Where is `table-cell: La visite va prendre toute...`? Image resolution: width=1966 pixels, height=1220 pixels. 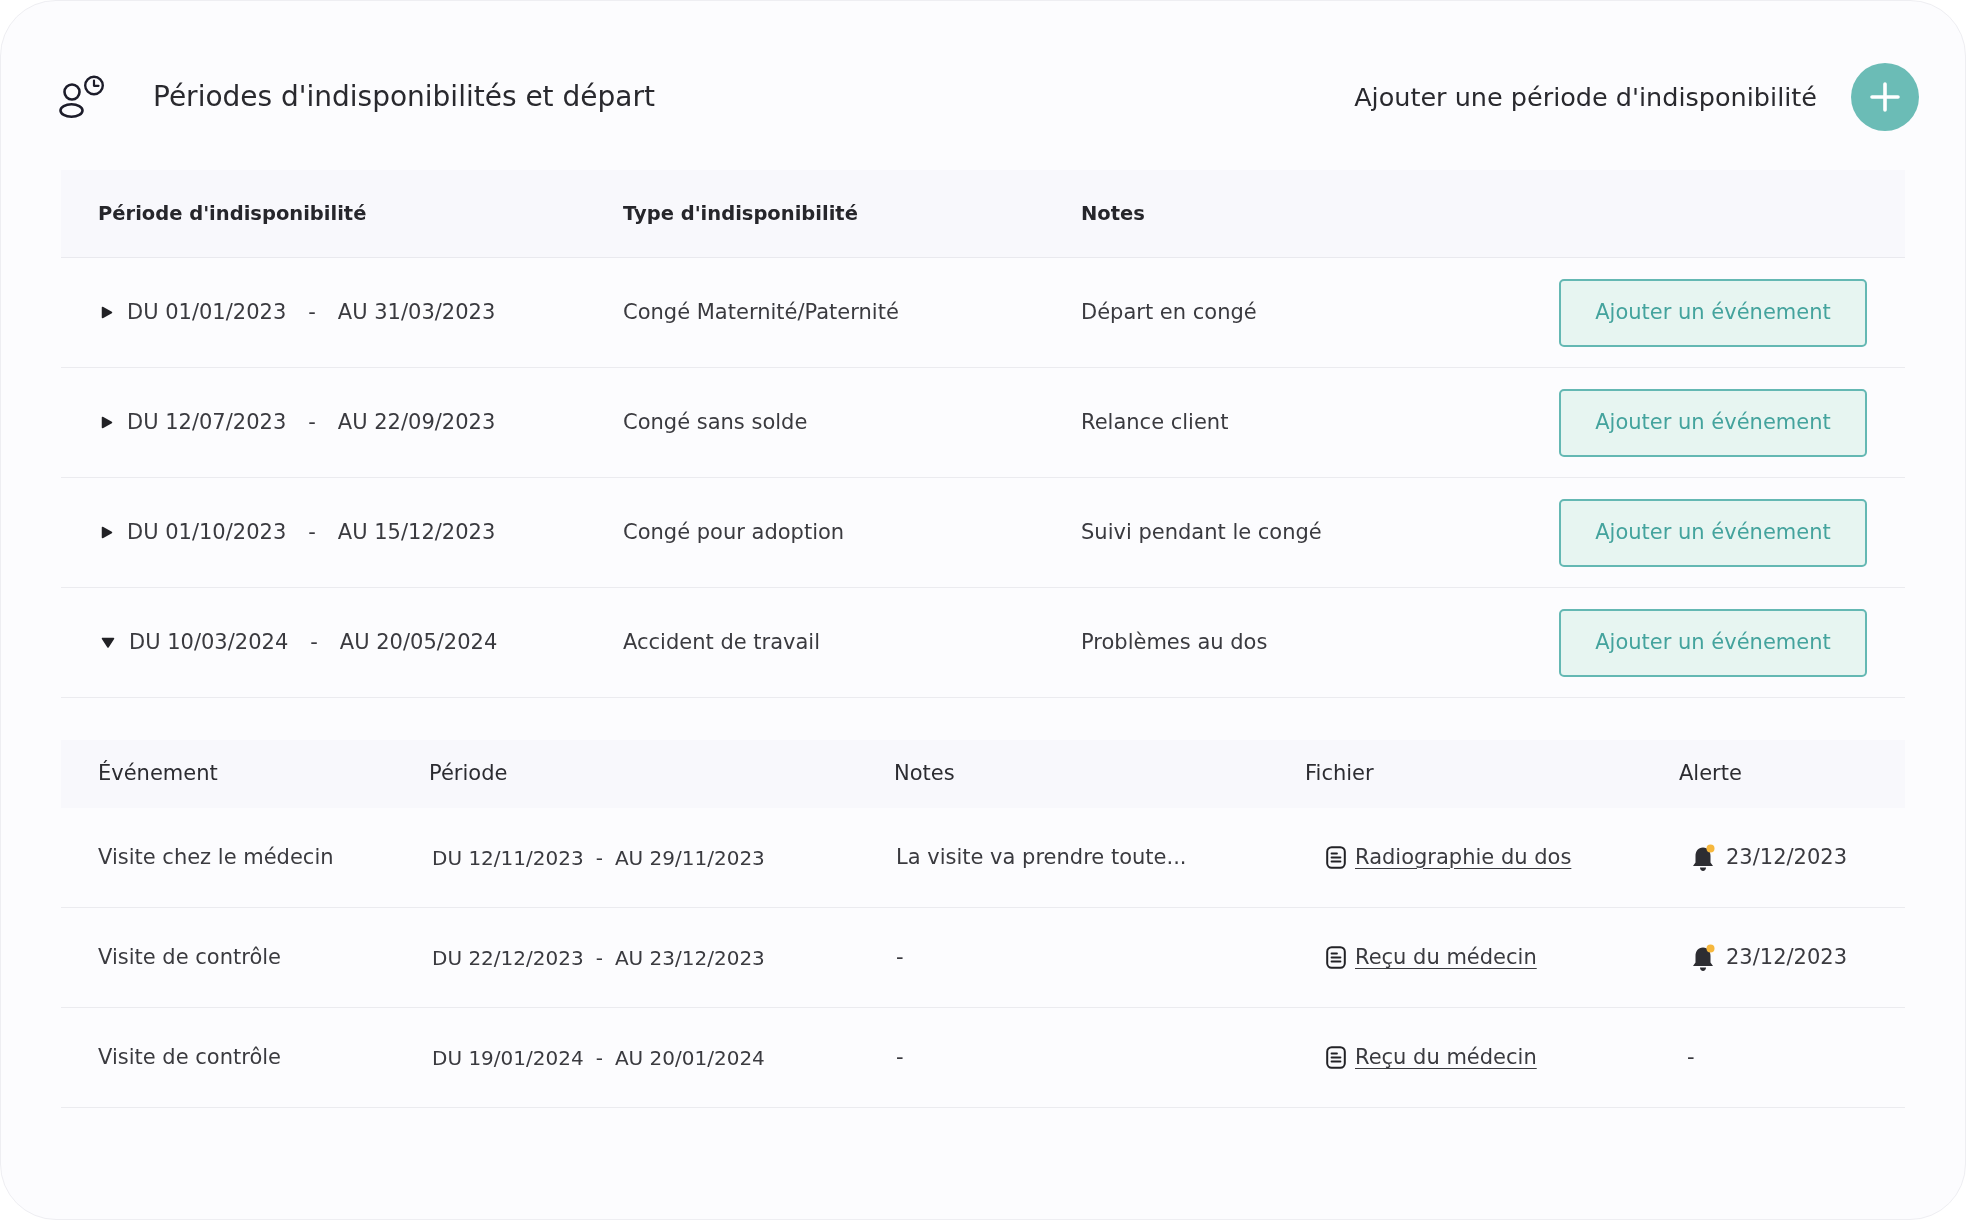
table-cell: La visite va prendre toute... is located at coordinates (1041, 856).